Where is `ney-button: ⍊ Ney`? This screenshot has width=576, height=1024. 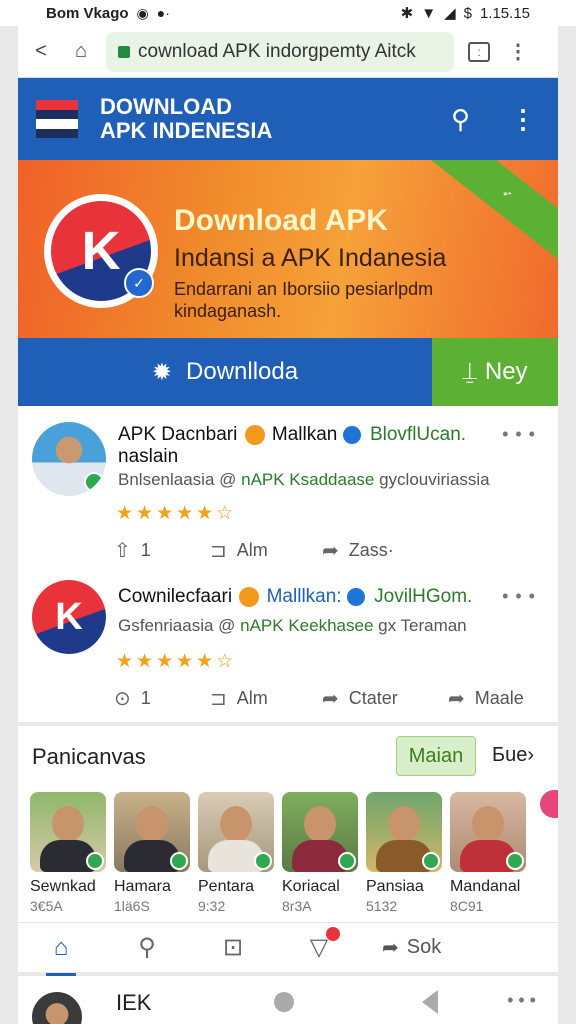
ney-button: ⍊ Ney is located at coordinates (495, 372).